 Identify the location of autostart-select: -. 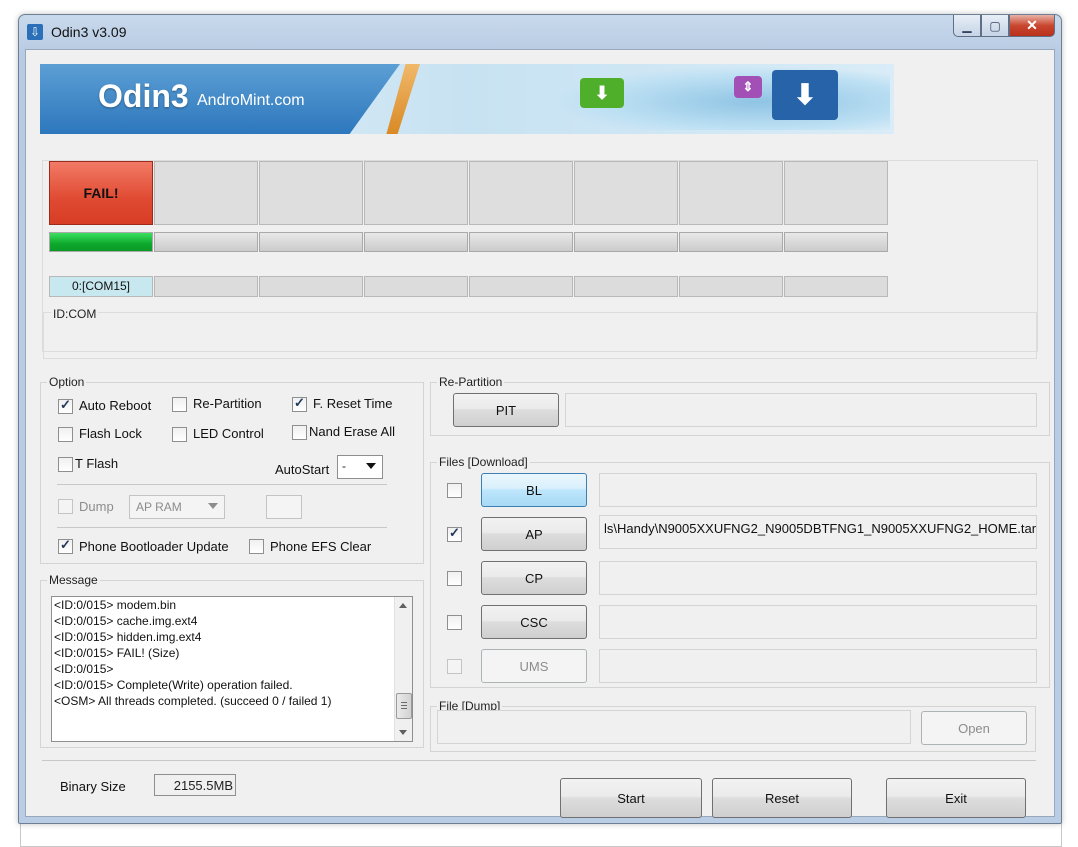
(360, 467).